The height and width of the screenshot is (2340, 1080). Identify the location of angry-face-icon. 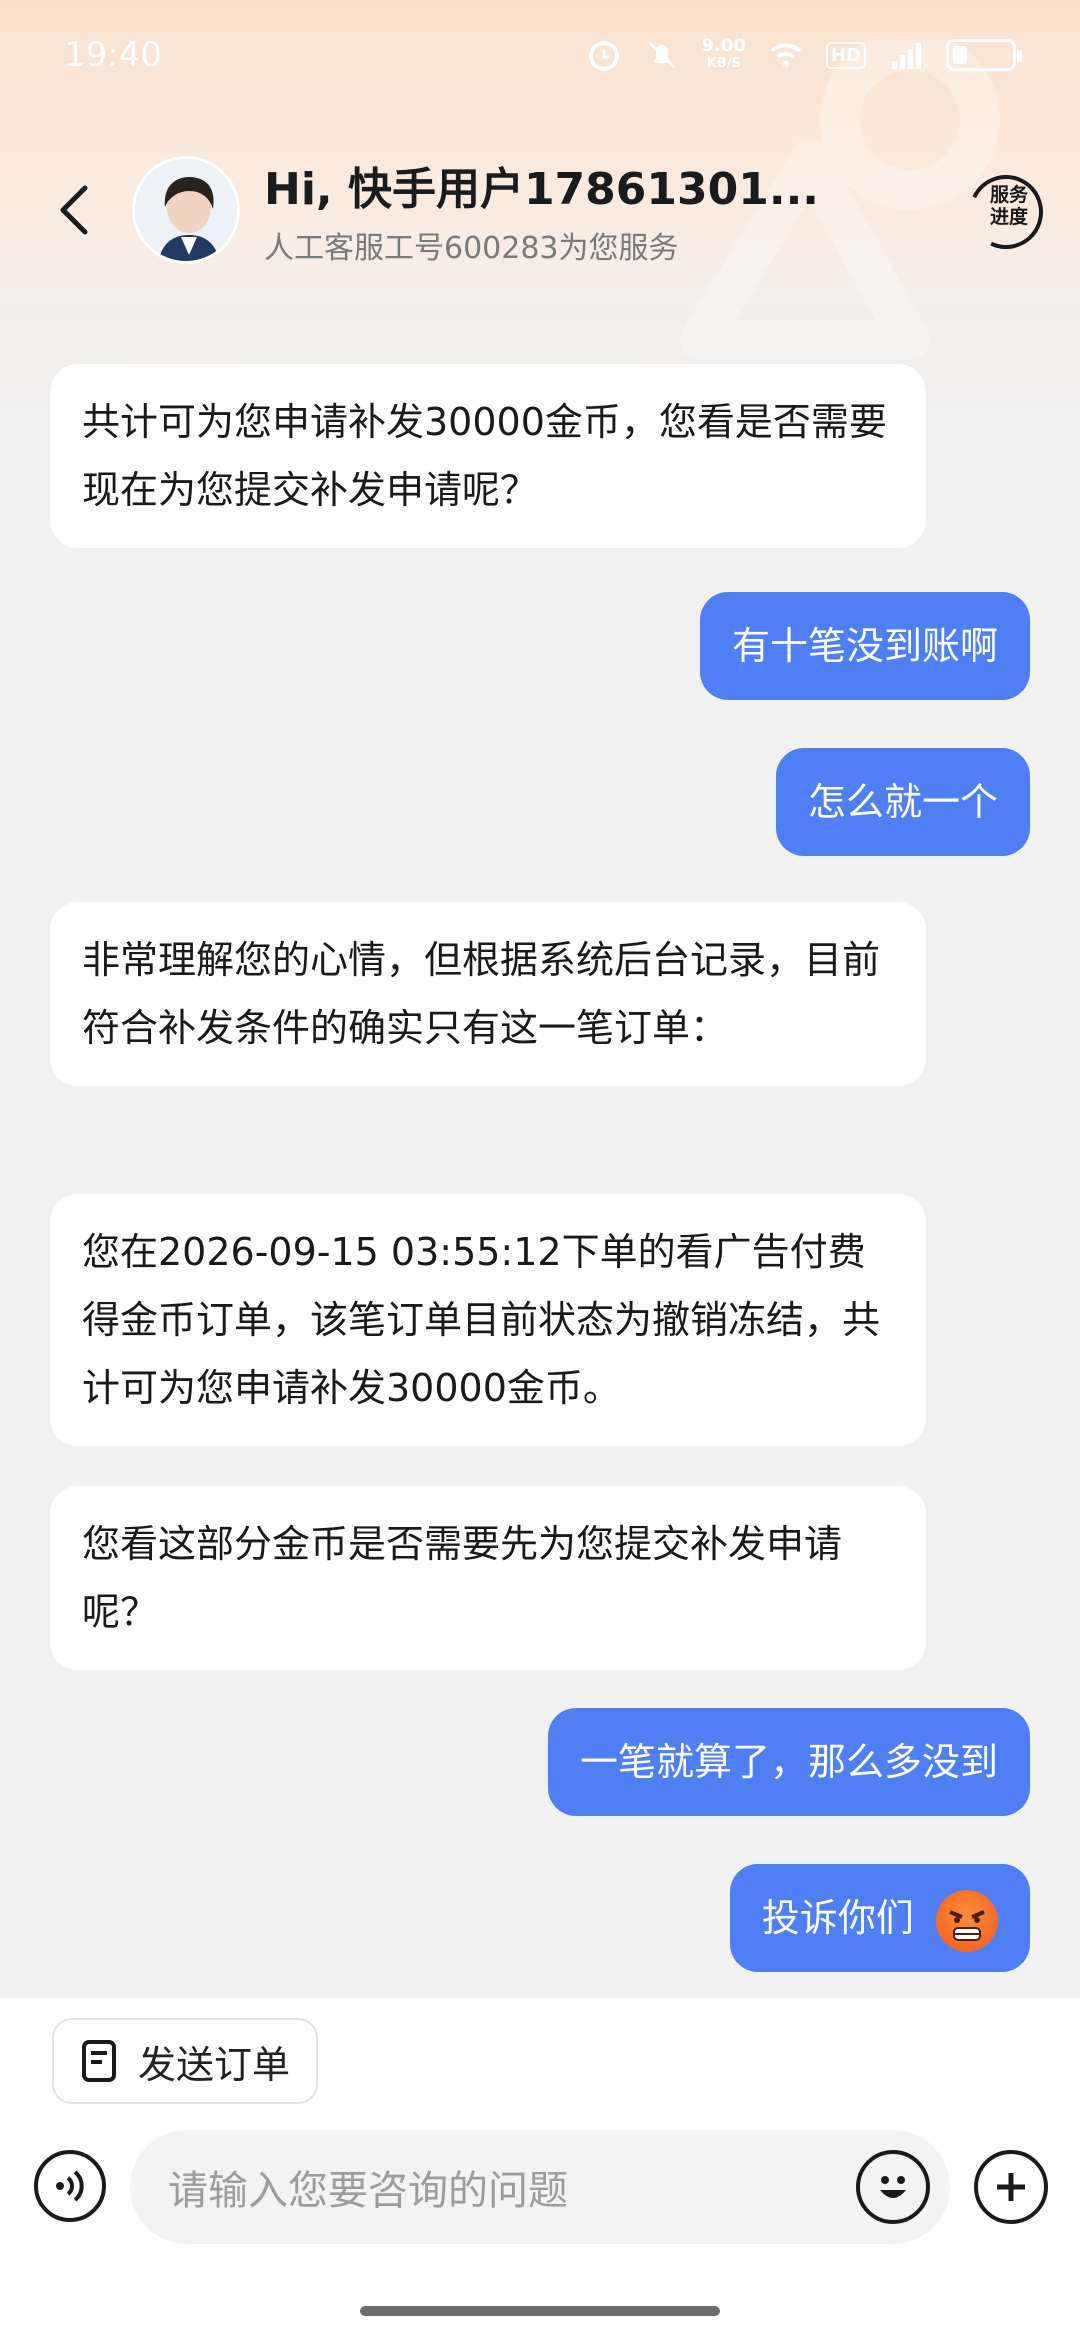
(967, 1920).